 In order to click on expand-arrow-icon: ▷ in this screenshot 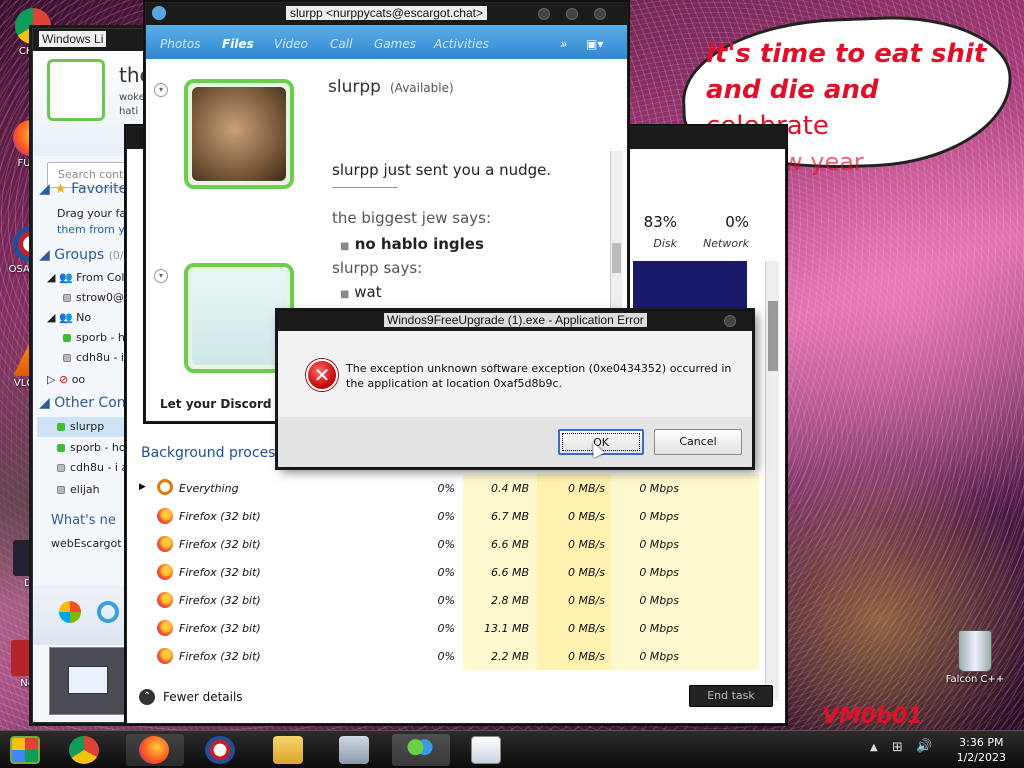, I will do `click(51, 379)`.